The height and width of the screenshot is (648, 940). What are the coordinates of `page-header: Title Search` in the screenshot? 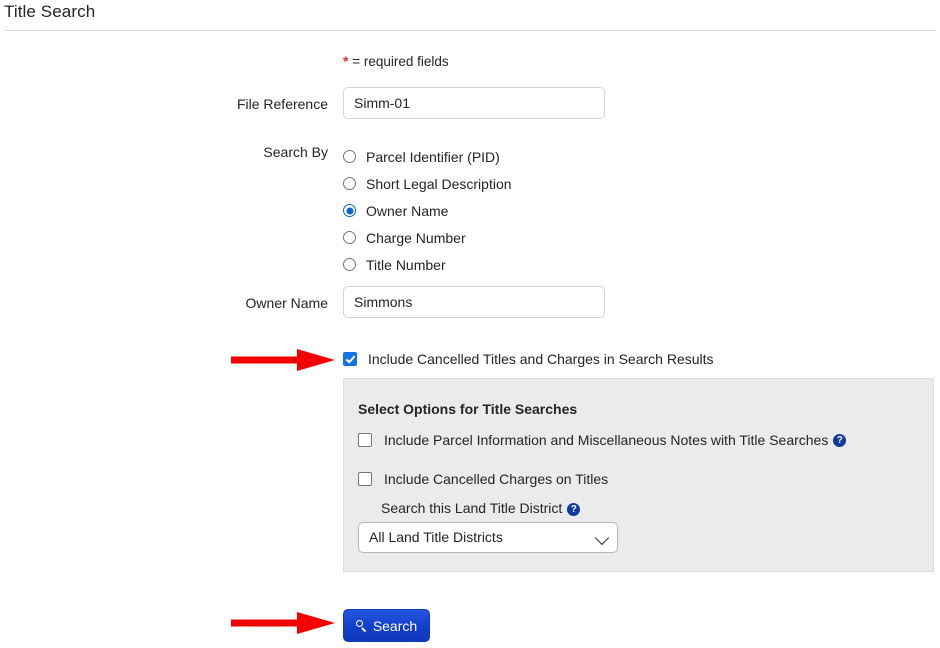 It's located at (470, 15).